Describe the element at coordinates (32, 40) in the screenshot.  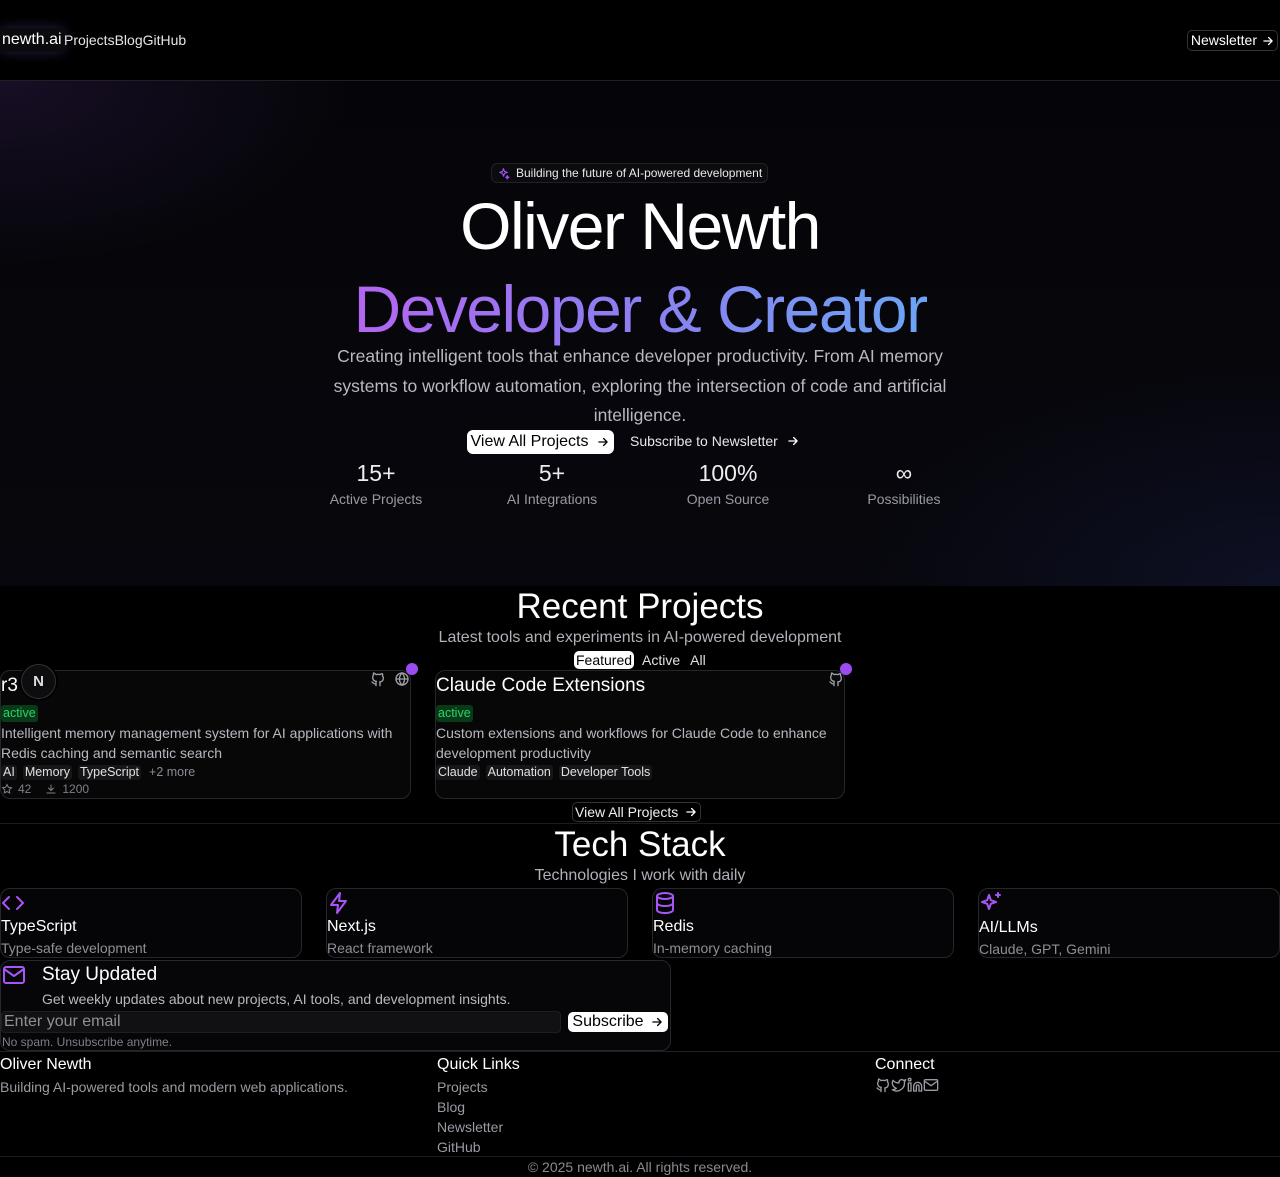
I see `brand-logo: newth.ai` at that location.